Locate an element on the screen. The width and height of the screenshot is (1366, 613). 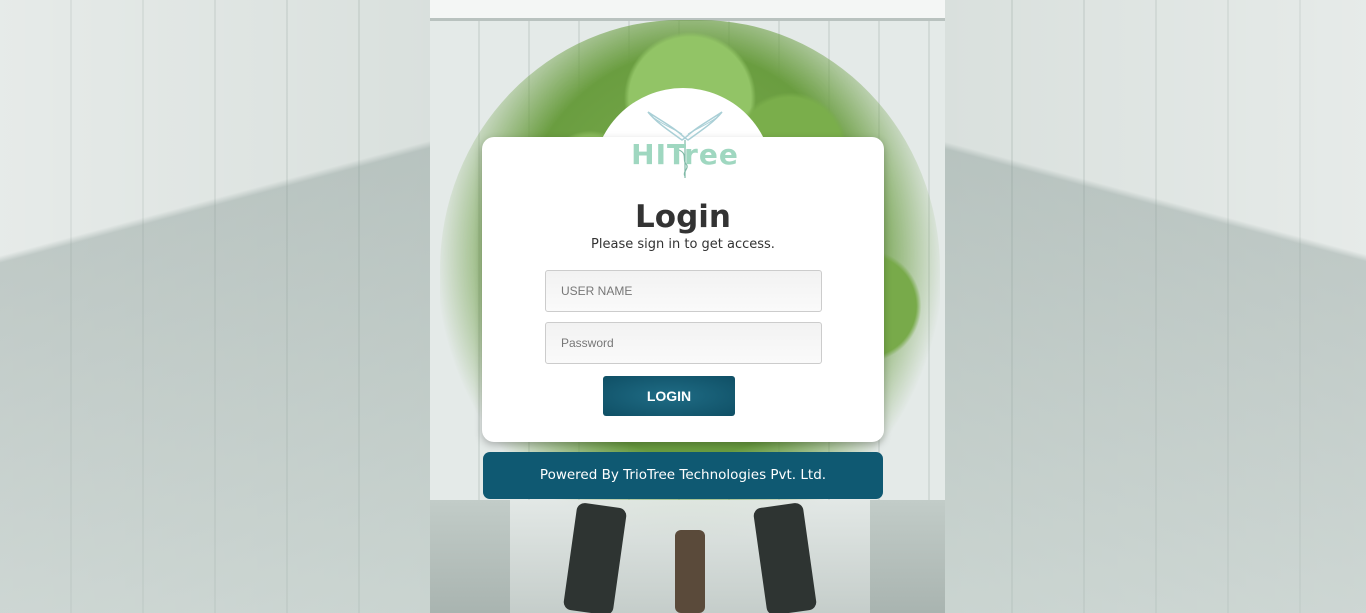
login-subtitle: Please sign in to get access. is located at coordinates (683, 244).